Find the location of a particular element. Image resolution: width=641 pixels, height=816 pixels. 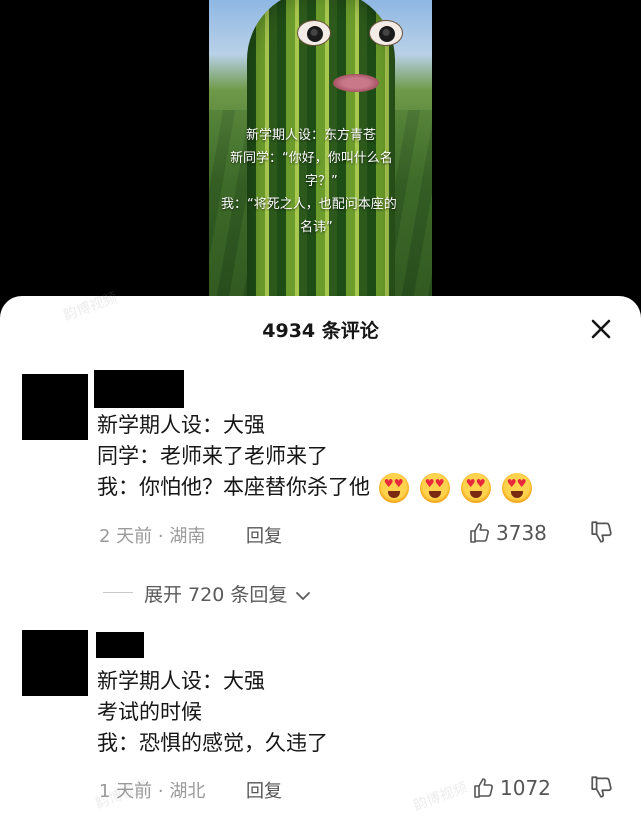

like-count: 1072 is located at coordinates (525, 788).